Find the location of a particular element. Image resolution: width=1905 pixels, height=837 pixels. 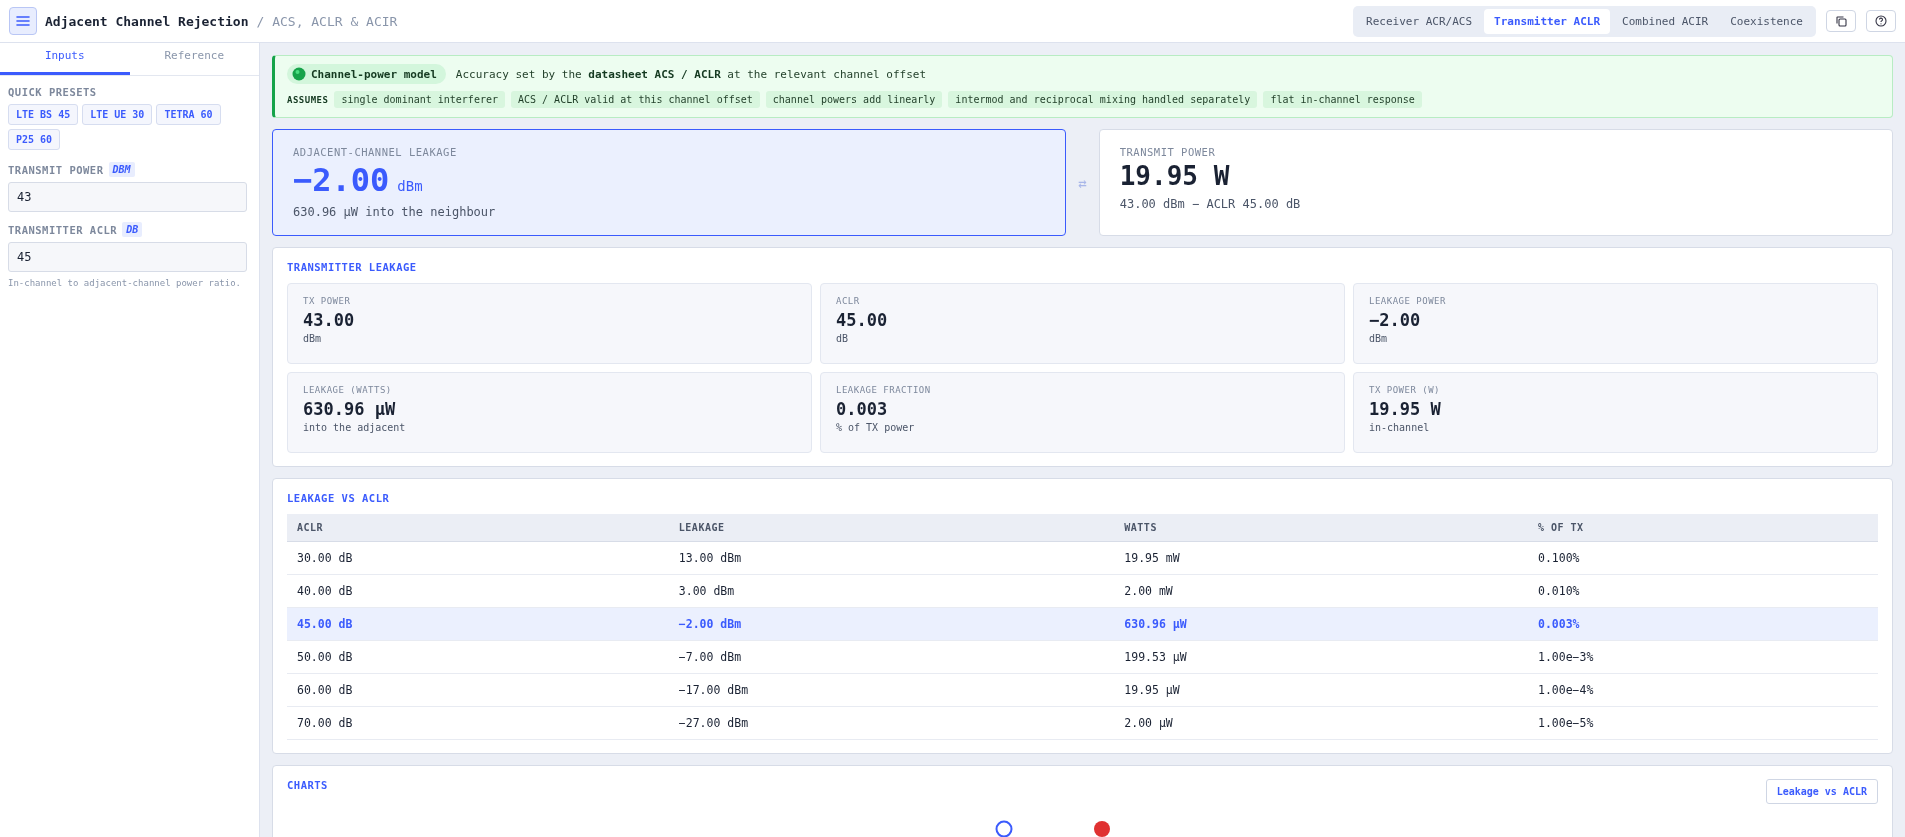

unit-tag: DBM is located at coordinates (121, 169).